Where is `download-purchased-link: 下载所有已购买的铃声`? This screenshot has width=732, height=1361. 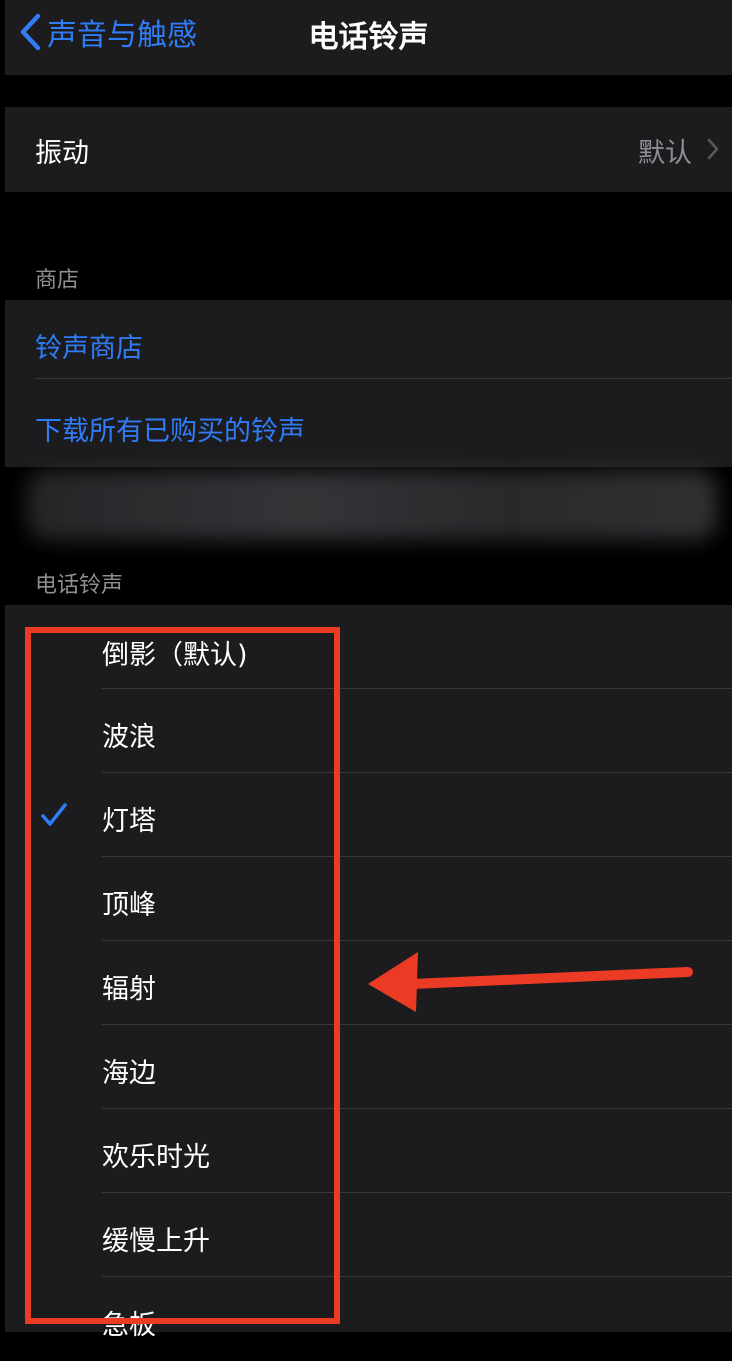 download-purchased-link: 下载所有已购买的铃声 is located at coordinates (368, 424).